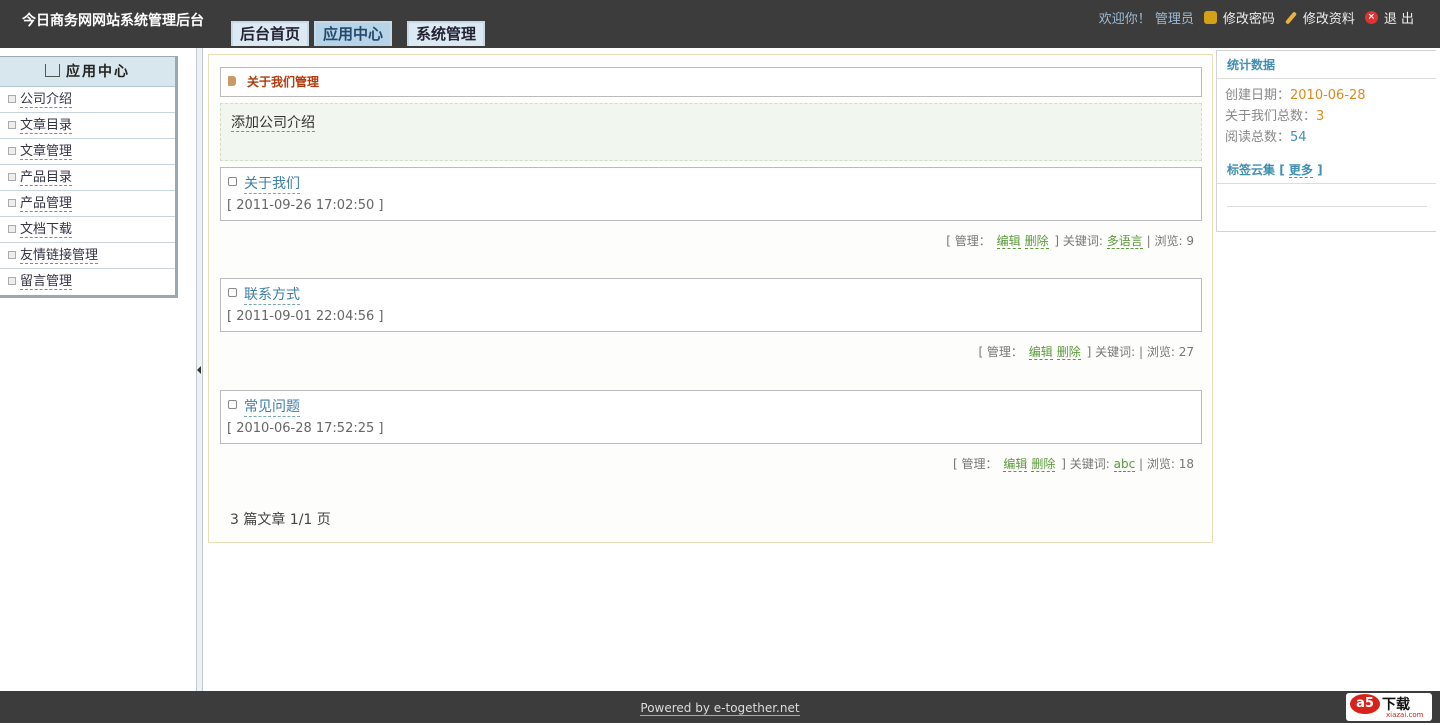 The height and width of the screenshot is (725, 1440). I want to click on tags-title: 标签云集, so click(1251, 170).